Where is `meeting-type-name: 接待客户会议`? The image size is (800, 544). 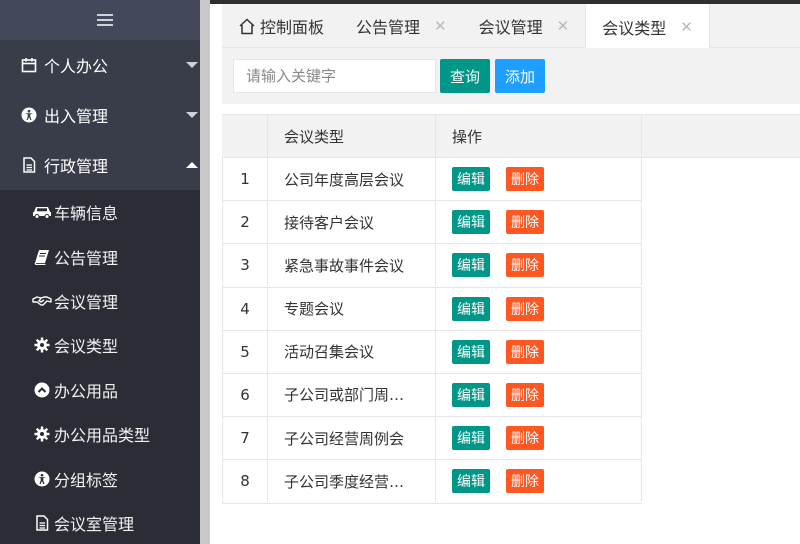 meeting-type-name: 接待客户会议 is located at coordinates (329, 222).